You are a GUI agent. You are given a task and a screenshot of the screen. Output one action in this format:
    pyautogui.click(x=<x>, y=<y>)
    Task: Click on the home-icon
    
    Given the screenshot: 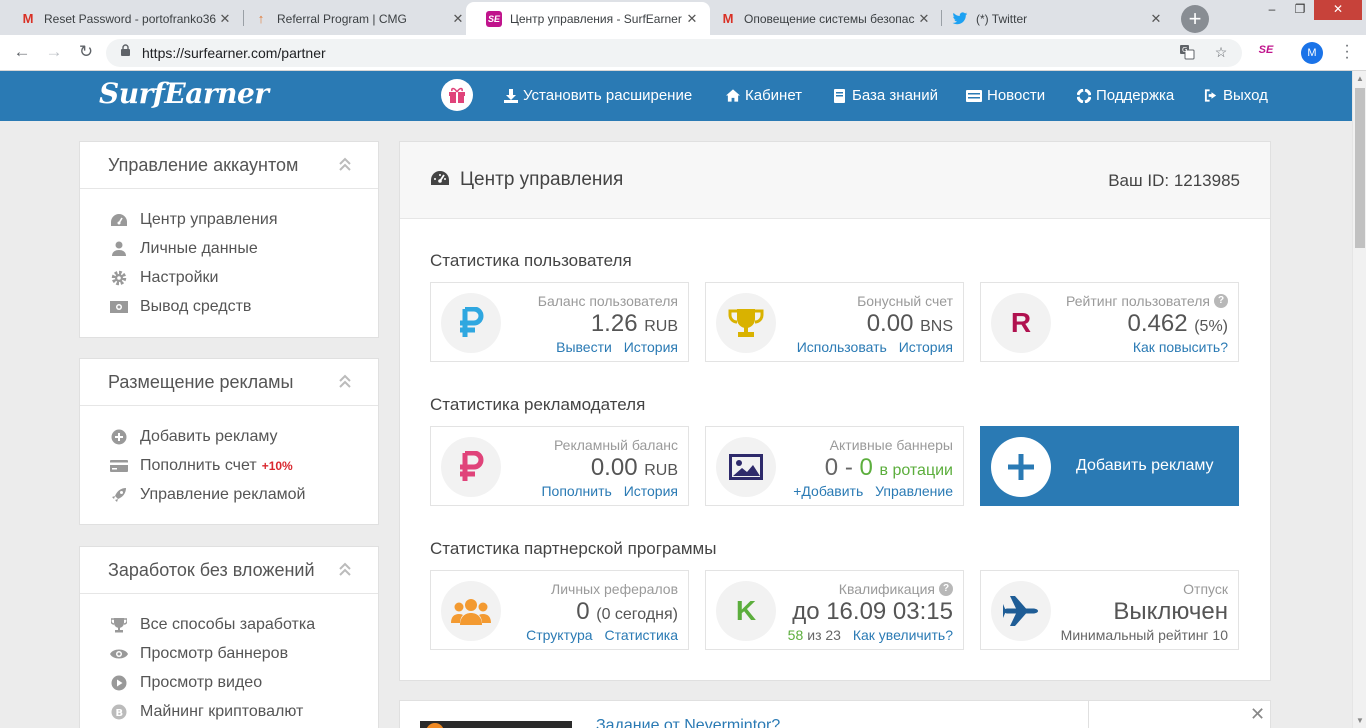 What is the action you would take?
    pyautogui.click(x=733, y=96)
    